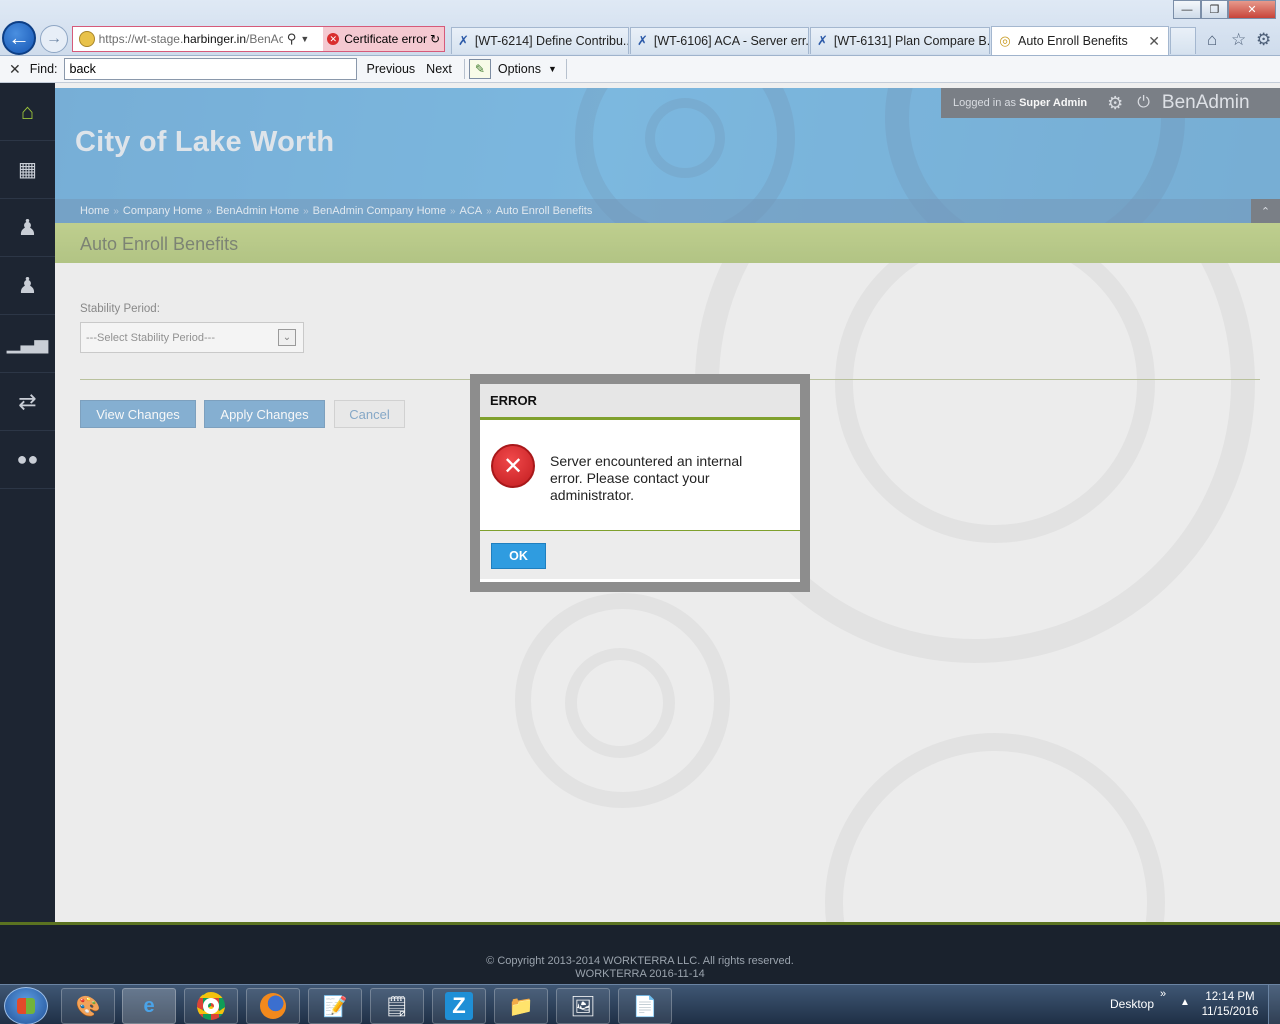 This screenshot has width=1280, height=1024. I want to click on site-icon: ◎, so click(1005, 40).